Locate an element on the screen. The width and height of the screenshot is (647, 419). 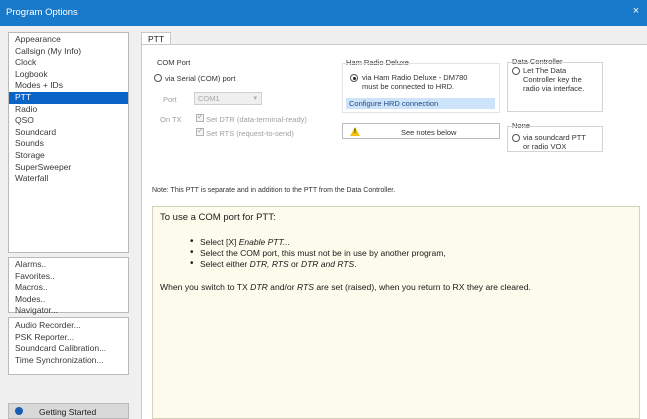
com-port-radio-label: via Serial (COM) port is located at coordinates (200, 78).